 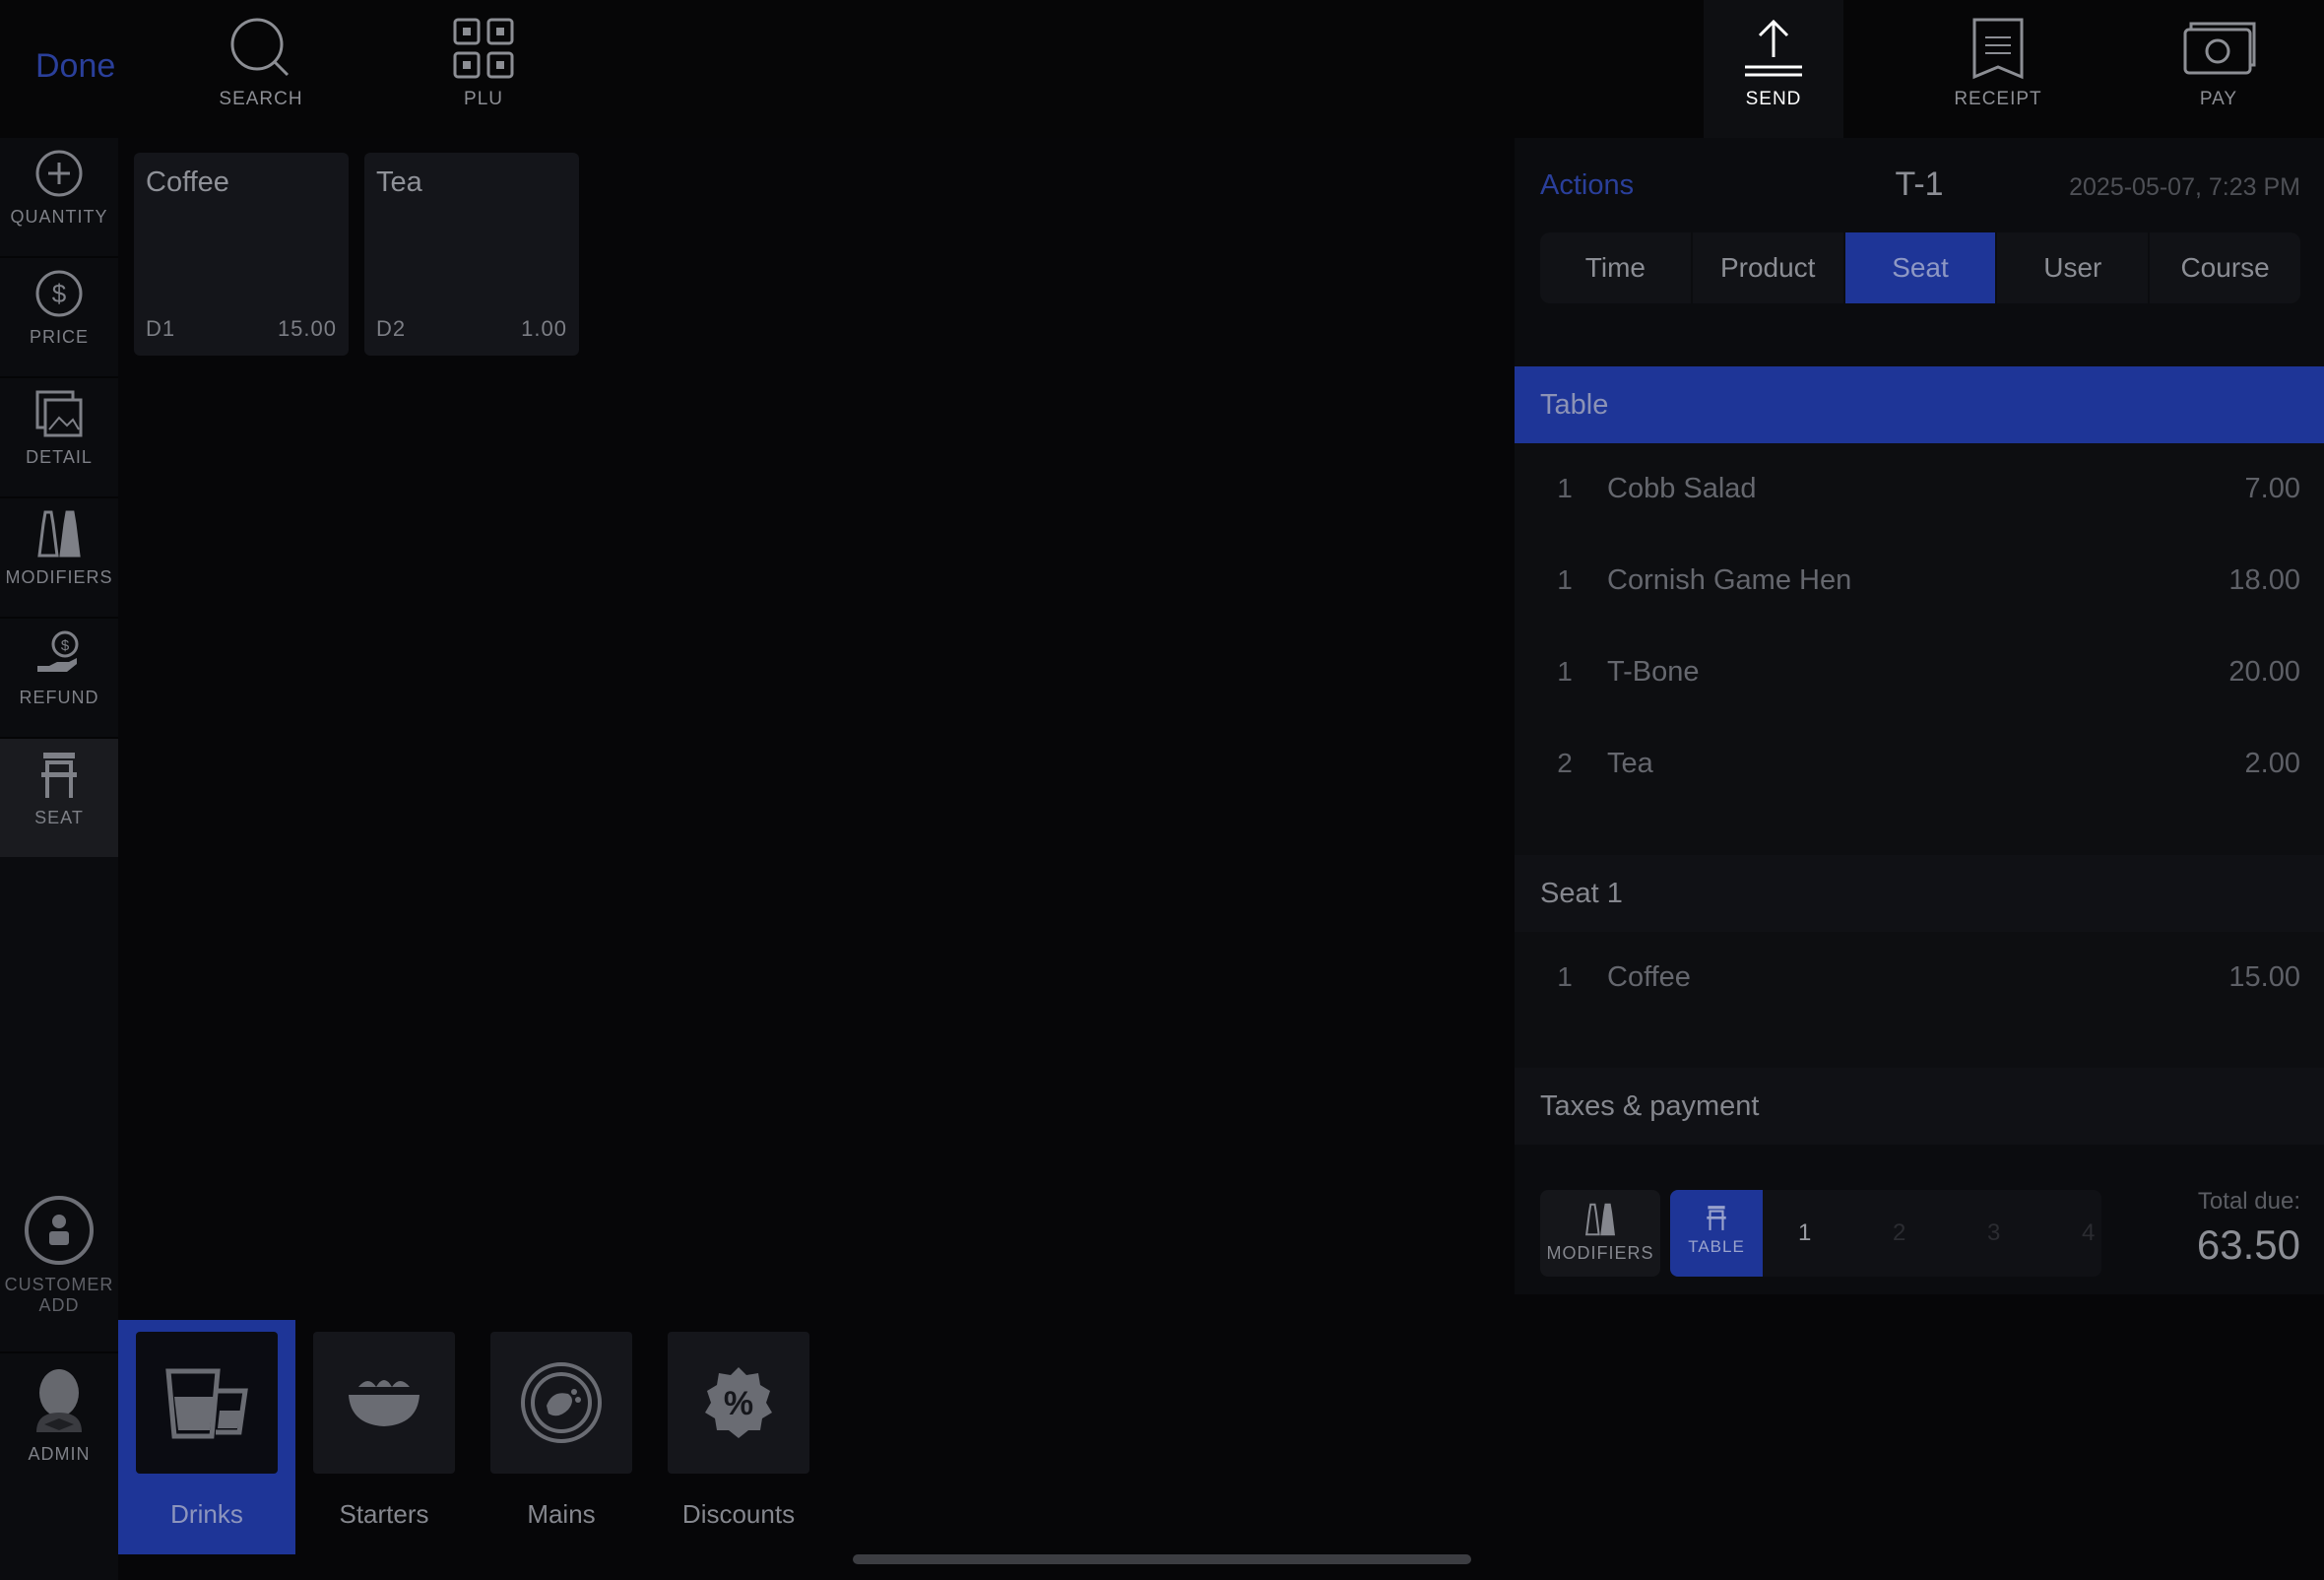 I want to click on tab-seat: Seat, so click(x=1921, y=267).